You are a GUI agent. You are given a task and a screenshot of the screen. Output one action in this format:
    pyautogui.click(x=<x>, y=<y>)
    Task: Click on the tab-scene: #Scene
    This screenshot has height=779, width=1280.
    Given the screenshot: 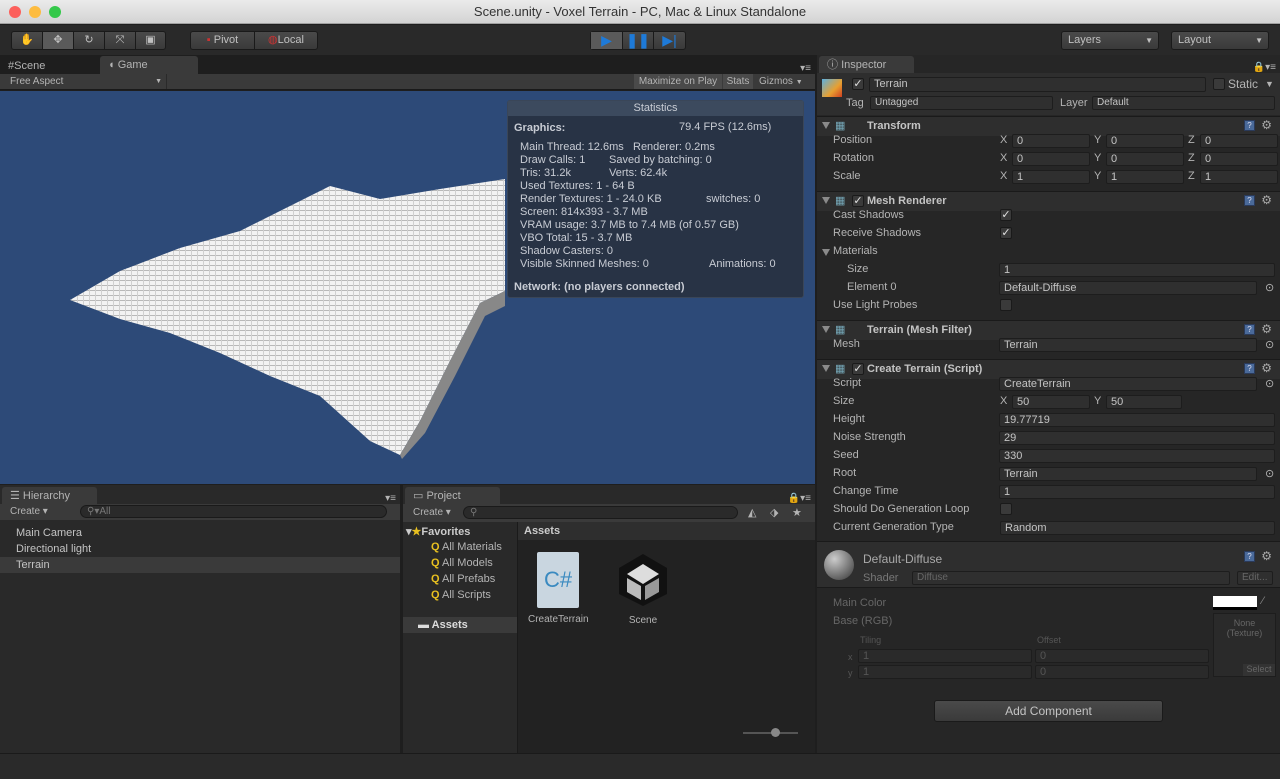 What is the action you would take?
    pyautogui.click(x=47, y=66)
    